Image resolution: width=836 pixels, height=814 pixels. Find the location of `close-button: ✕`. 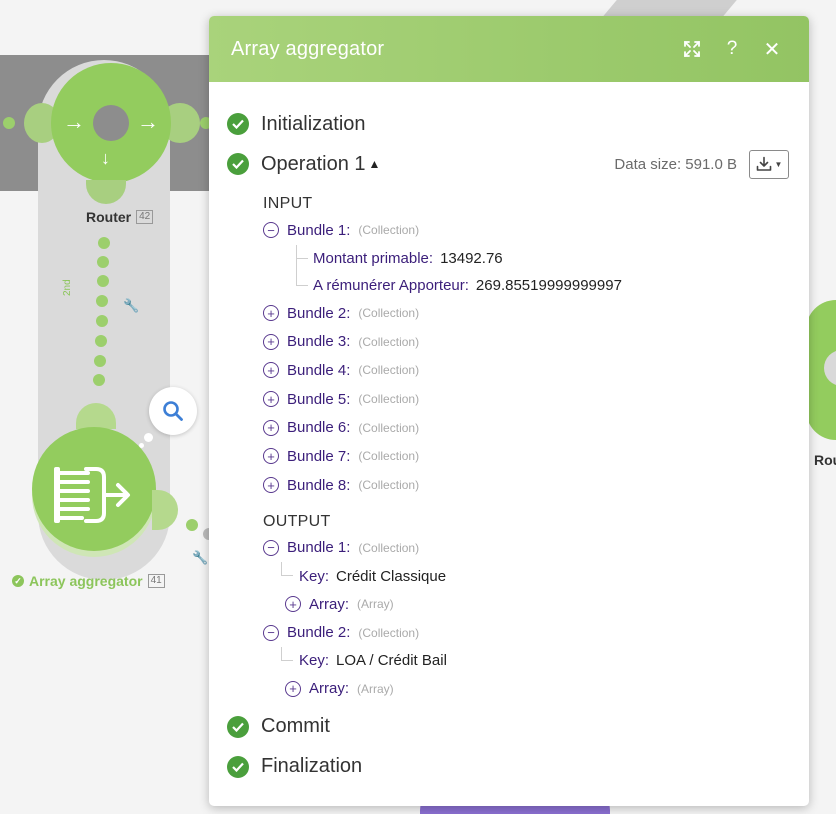

close-button: ✕ is located at coordinates (772, 49).